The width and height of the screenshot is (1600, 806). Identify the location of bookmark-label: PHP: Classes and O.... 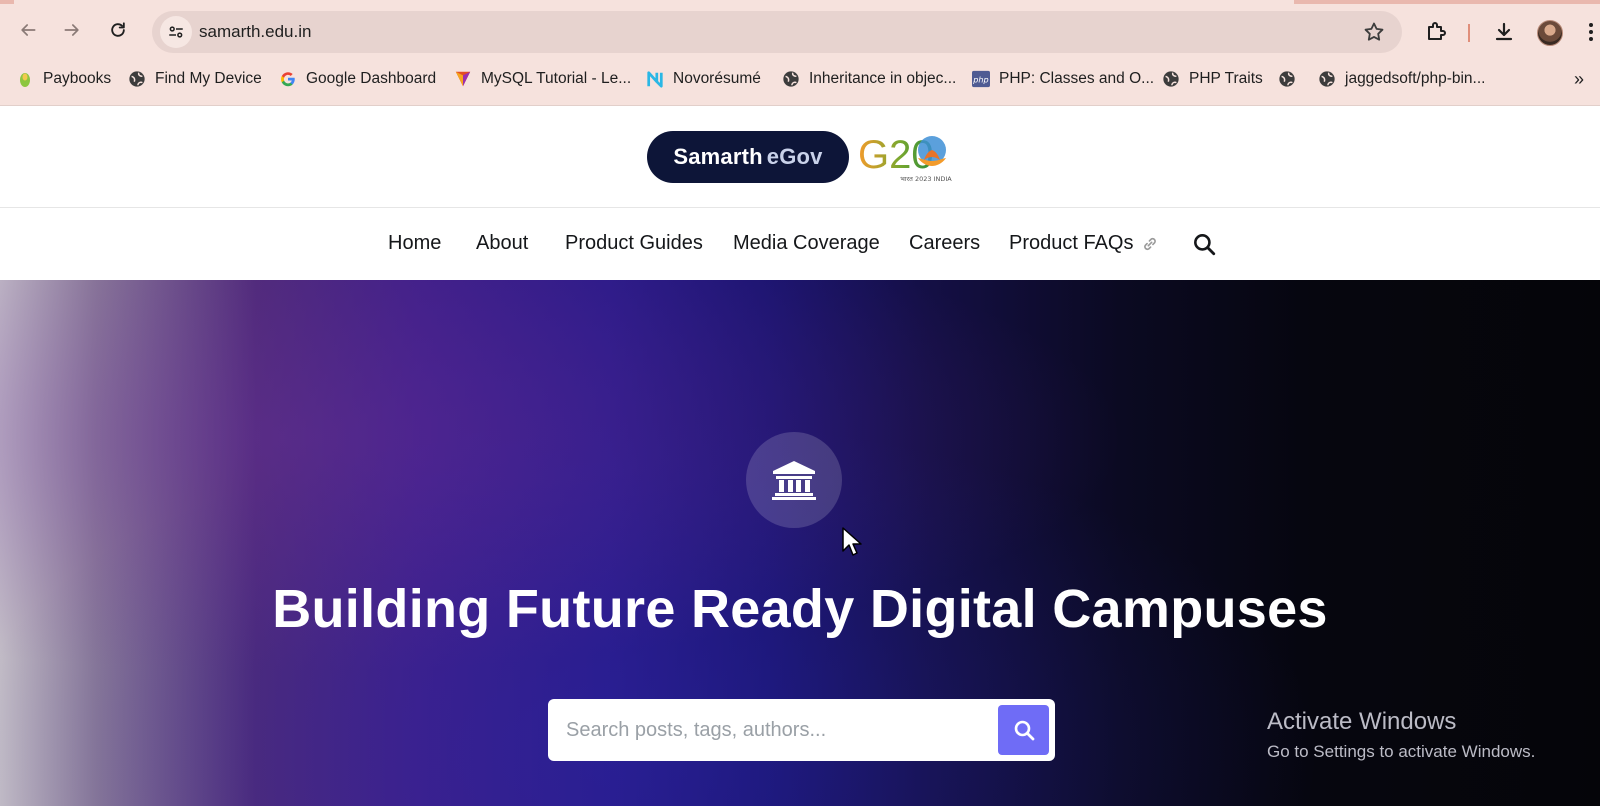
(1077, 78).